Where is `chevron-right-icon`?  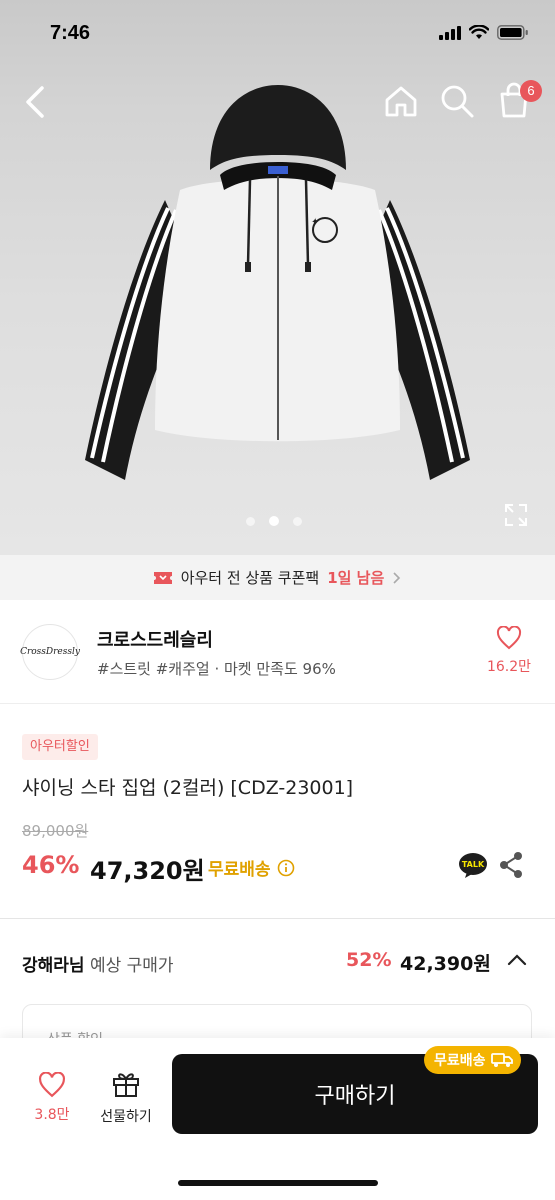 chevron-right-icon is located at coordinates (397, 577).